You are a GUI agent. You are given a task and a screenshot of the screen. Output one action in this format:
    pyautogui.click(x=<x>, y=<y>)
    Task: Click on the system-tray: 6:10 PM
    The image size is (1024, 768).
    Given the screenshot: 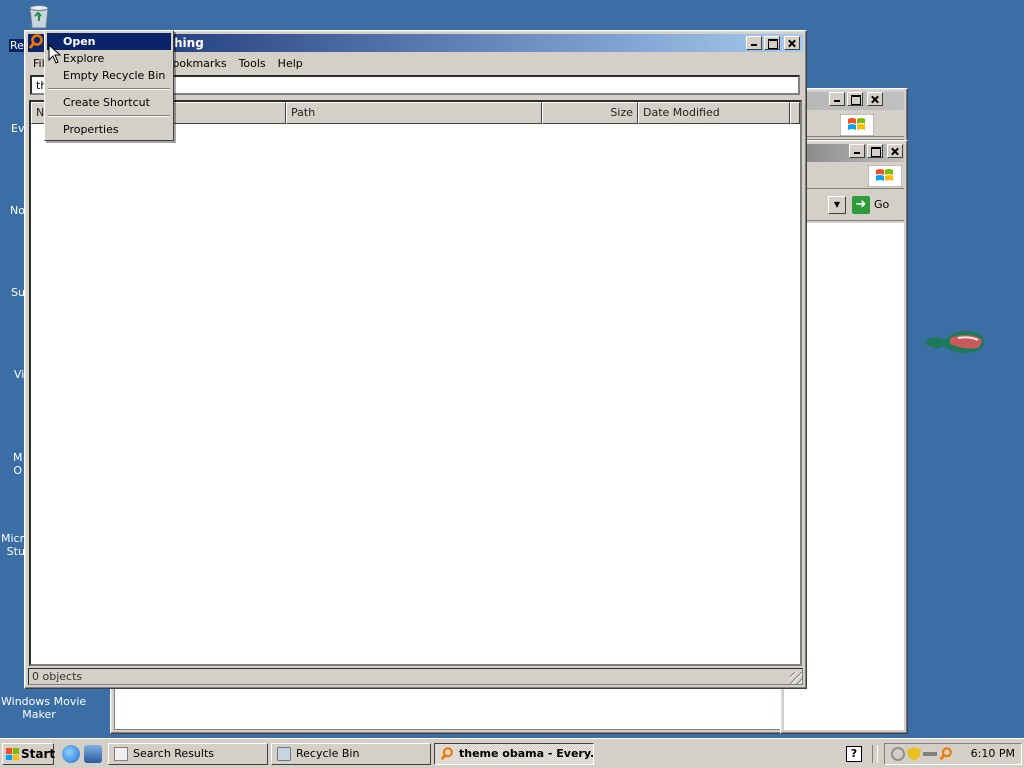 What is the action you would take?
    pyautogui.click(x=953, y=754)
    